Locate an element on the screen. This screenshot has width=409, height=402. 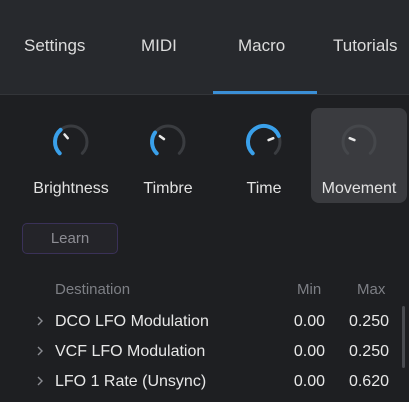
learn-button: Learn is located at coordinates (70, 238).